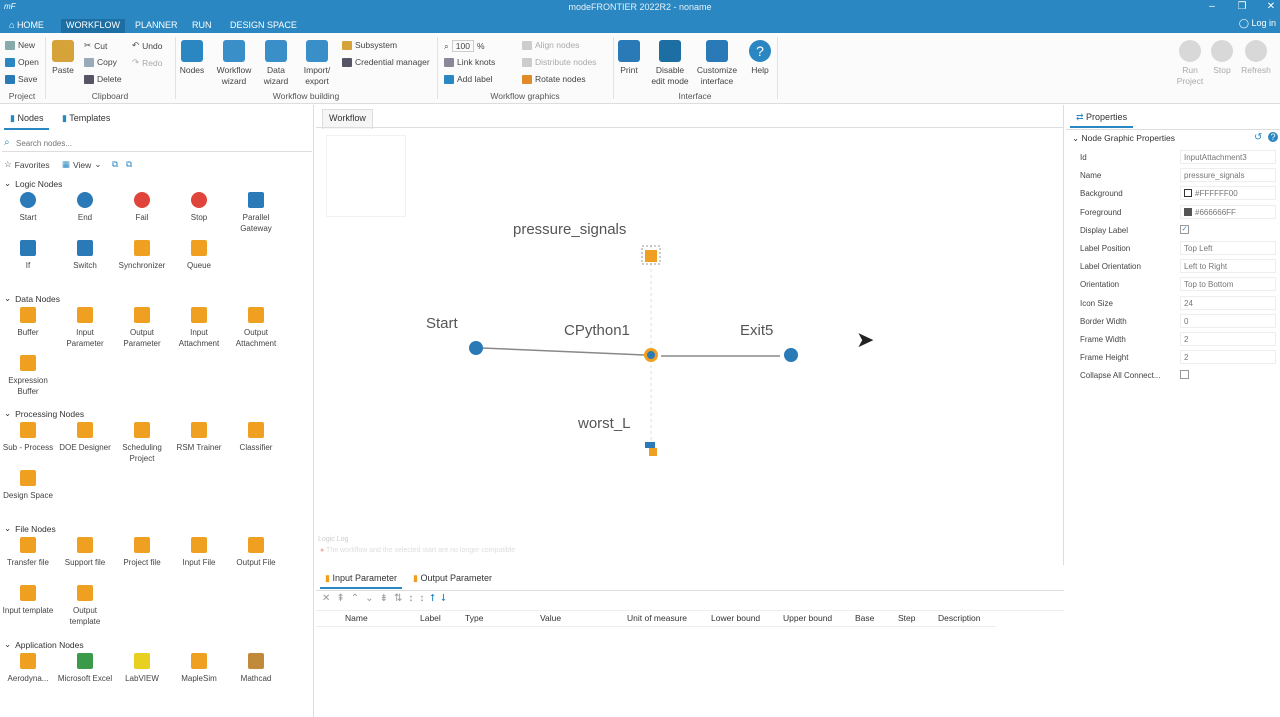  Describe the element at coordinates (356, 618) in the screenshot. I see `column-name: Name` at that location.